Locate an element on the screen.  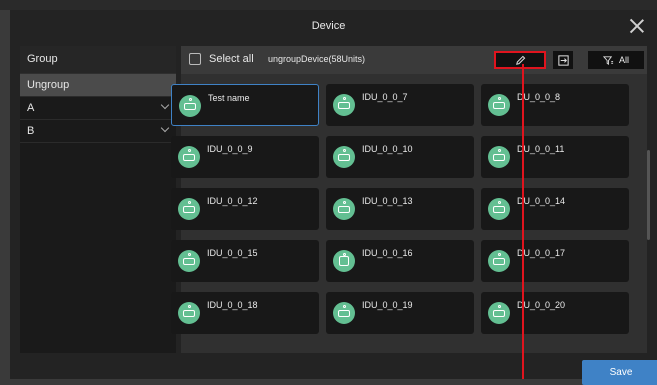
device-card: IDU_0_0_13 is located at coordinates (400, 209).